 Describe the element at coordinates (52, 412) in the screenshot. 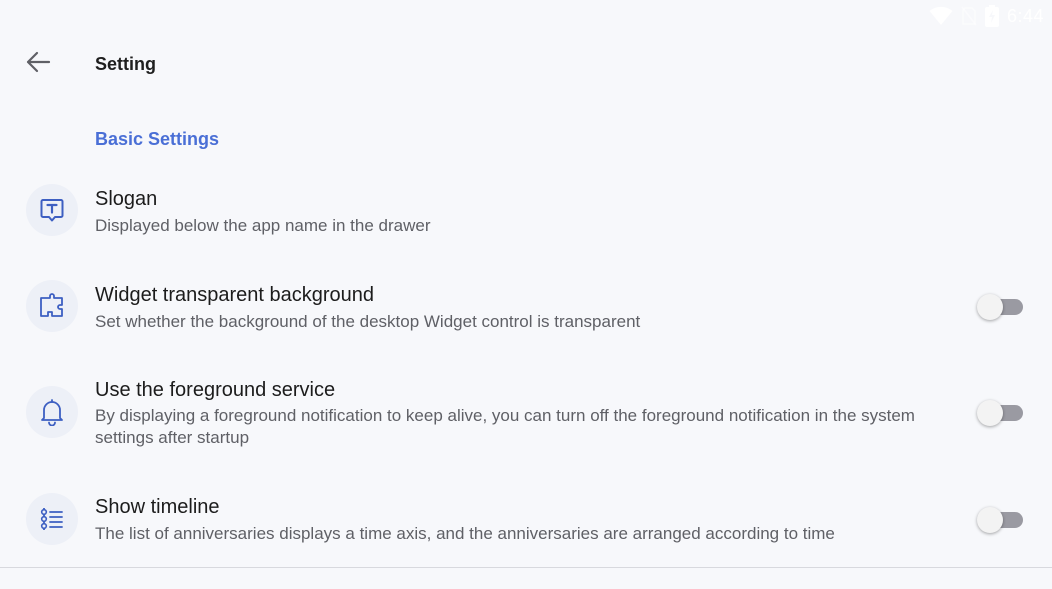

I see `bell-icon` at that location.